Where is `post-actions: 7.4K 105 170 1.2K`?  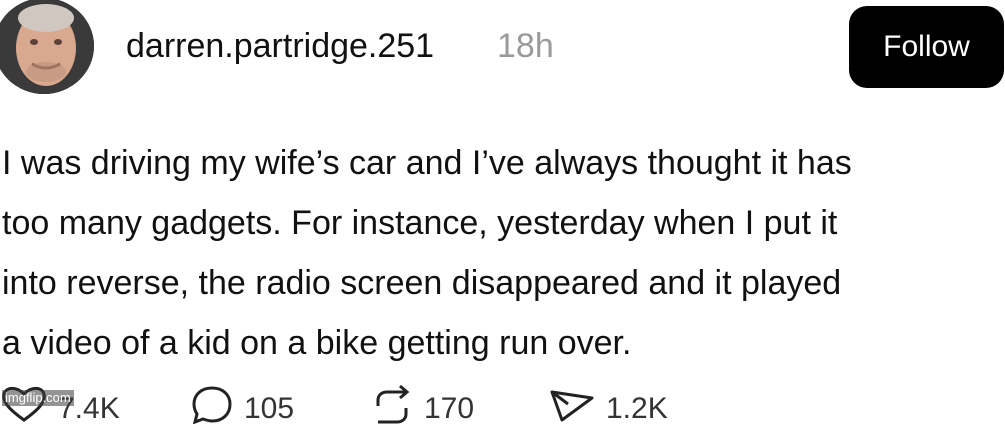
post-actions: 7.4K 105 170 1.2K is located at coordinates (502, 404).